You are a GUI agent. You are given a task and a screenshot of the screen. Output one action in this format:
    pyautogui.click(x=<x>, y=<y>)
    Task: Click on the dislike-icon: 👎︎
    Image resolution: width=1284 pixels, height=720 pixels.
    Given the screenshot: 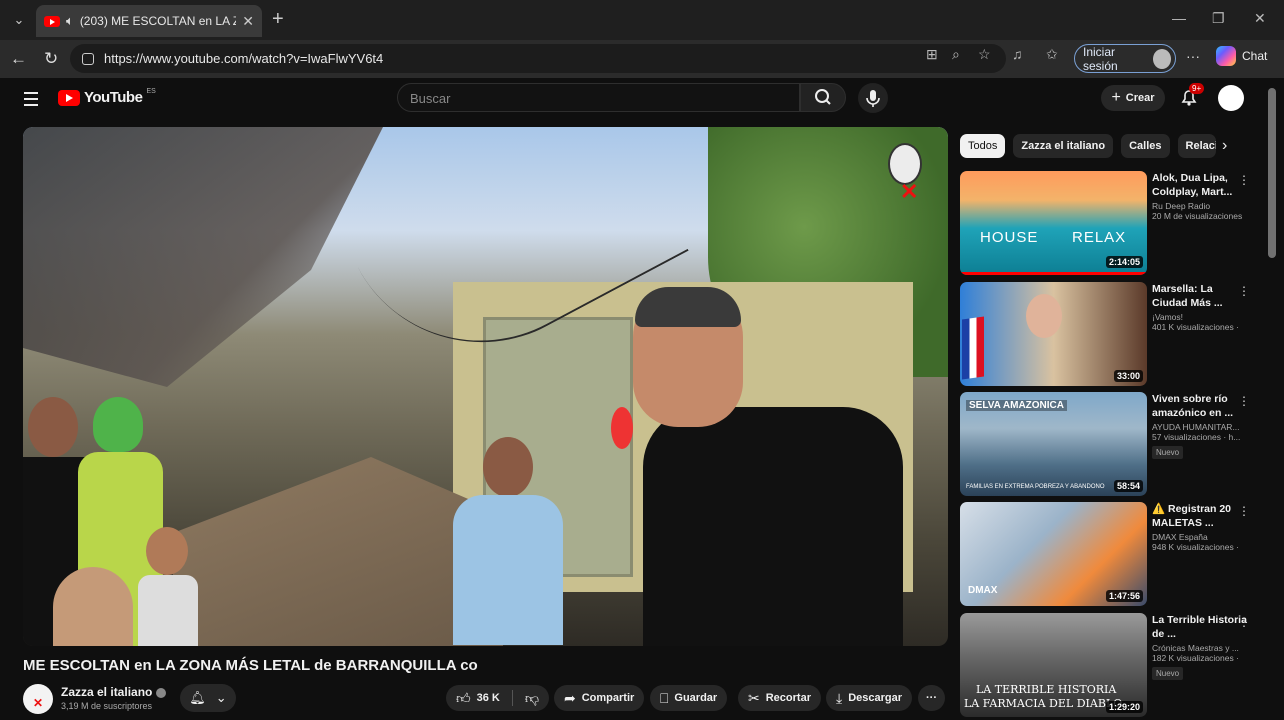 What is the action you would take?
    pyautogui.click(x=532, y=698)
    